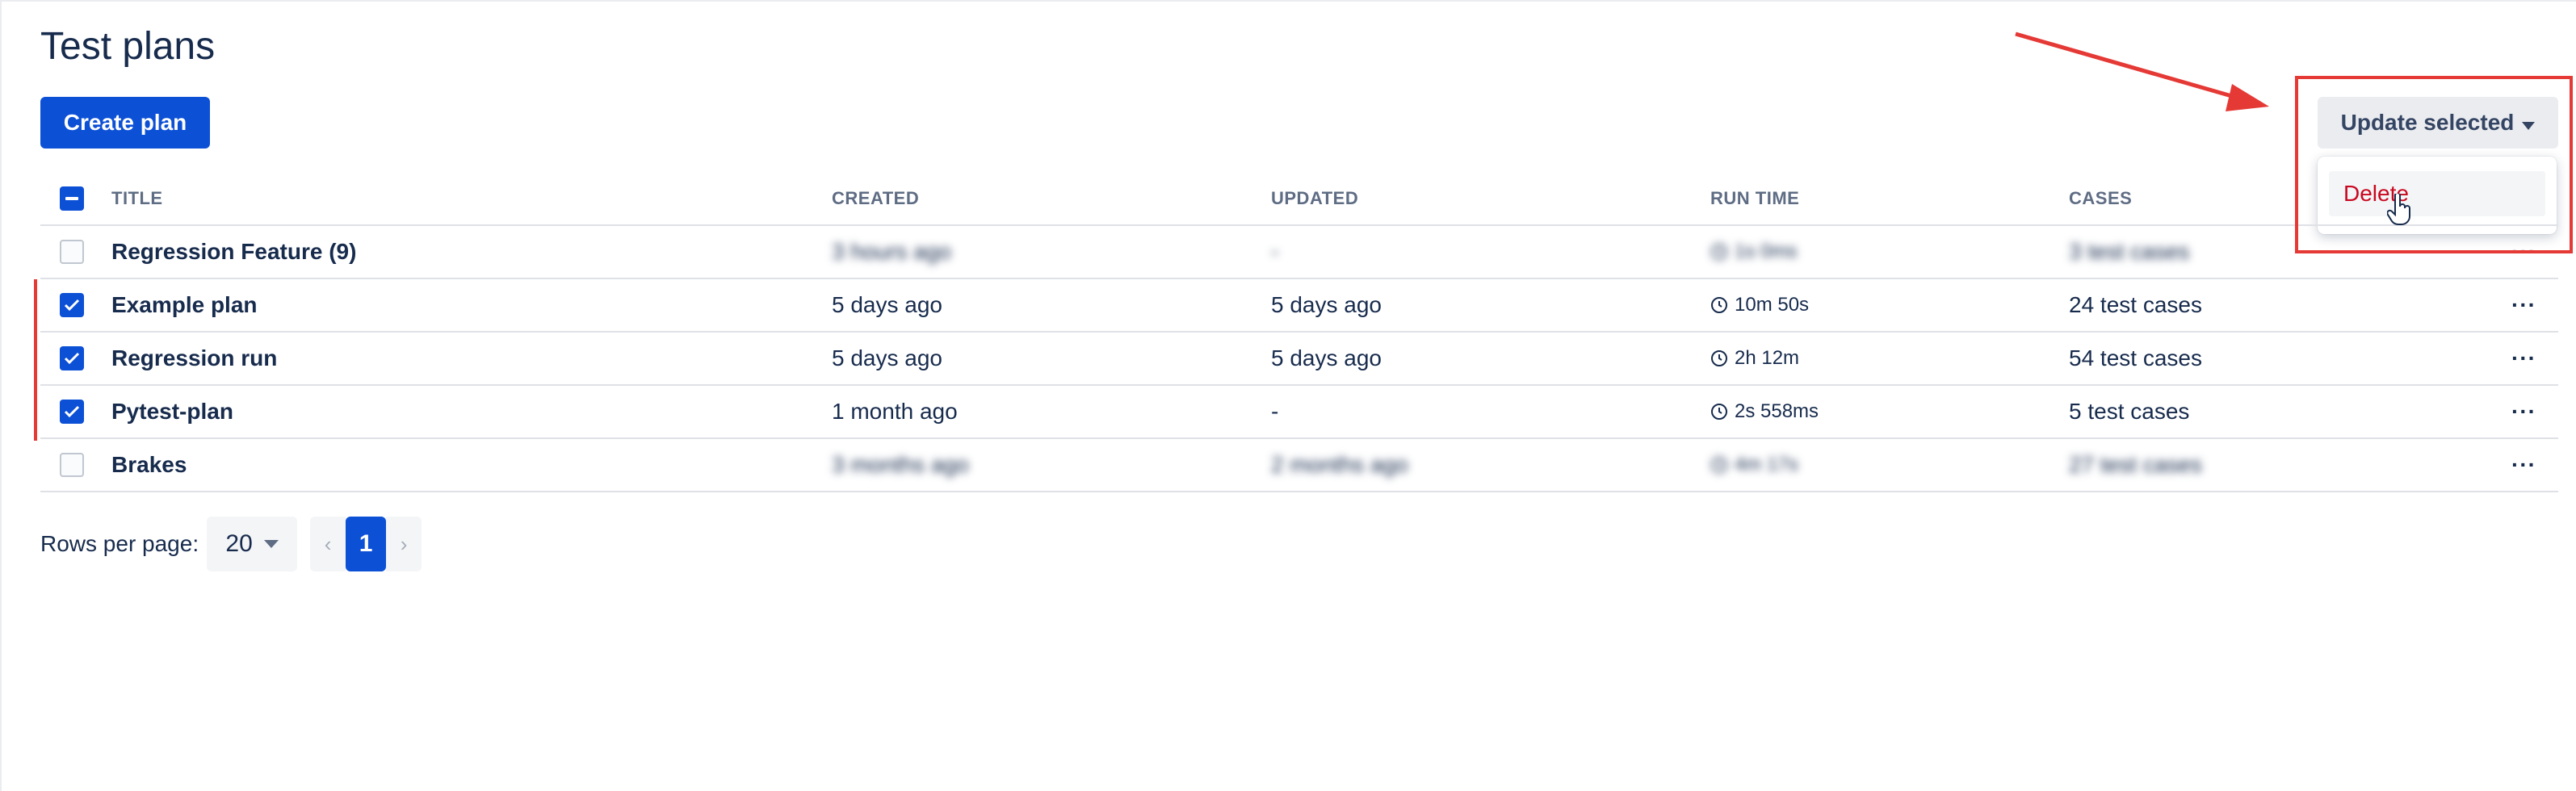 The width and height of the screenshot is (2576, 791). Describe the element at coordinates (328, 544) in the screenshot. I see `prev-page-button: ‹` at that location.